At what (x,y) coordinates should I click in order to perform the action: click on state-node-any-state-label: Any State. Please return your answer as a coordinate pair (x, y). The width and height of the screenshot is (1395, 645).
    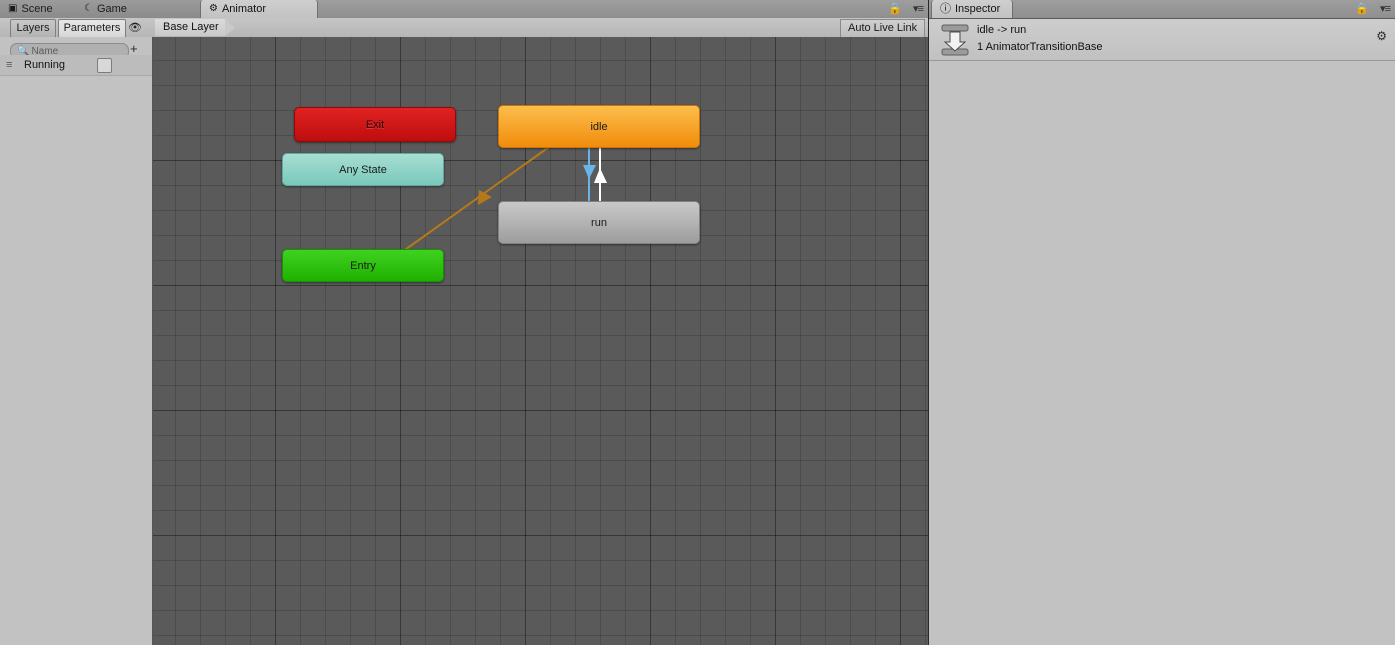
    Looking at the image, I should click on (363, 169).